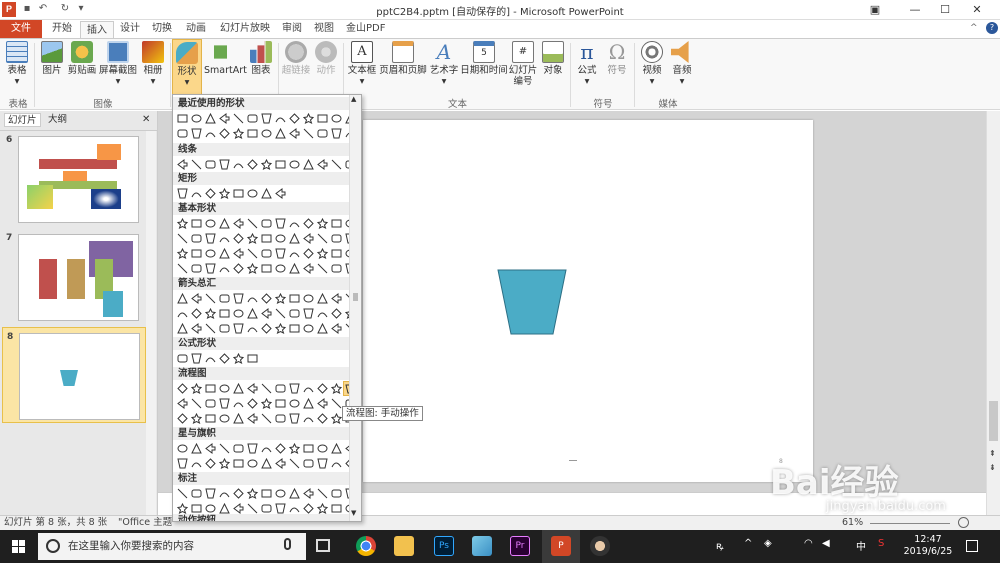 The width and height of the screenshot is (1000, 563). I want to click on picture-button: 图片, so click(52, 58).